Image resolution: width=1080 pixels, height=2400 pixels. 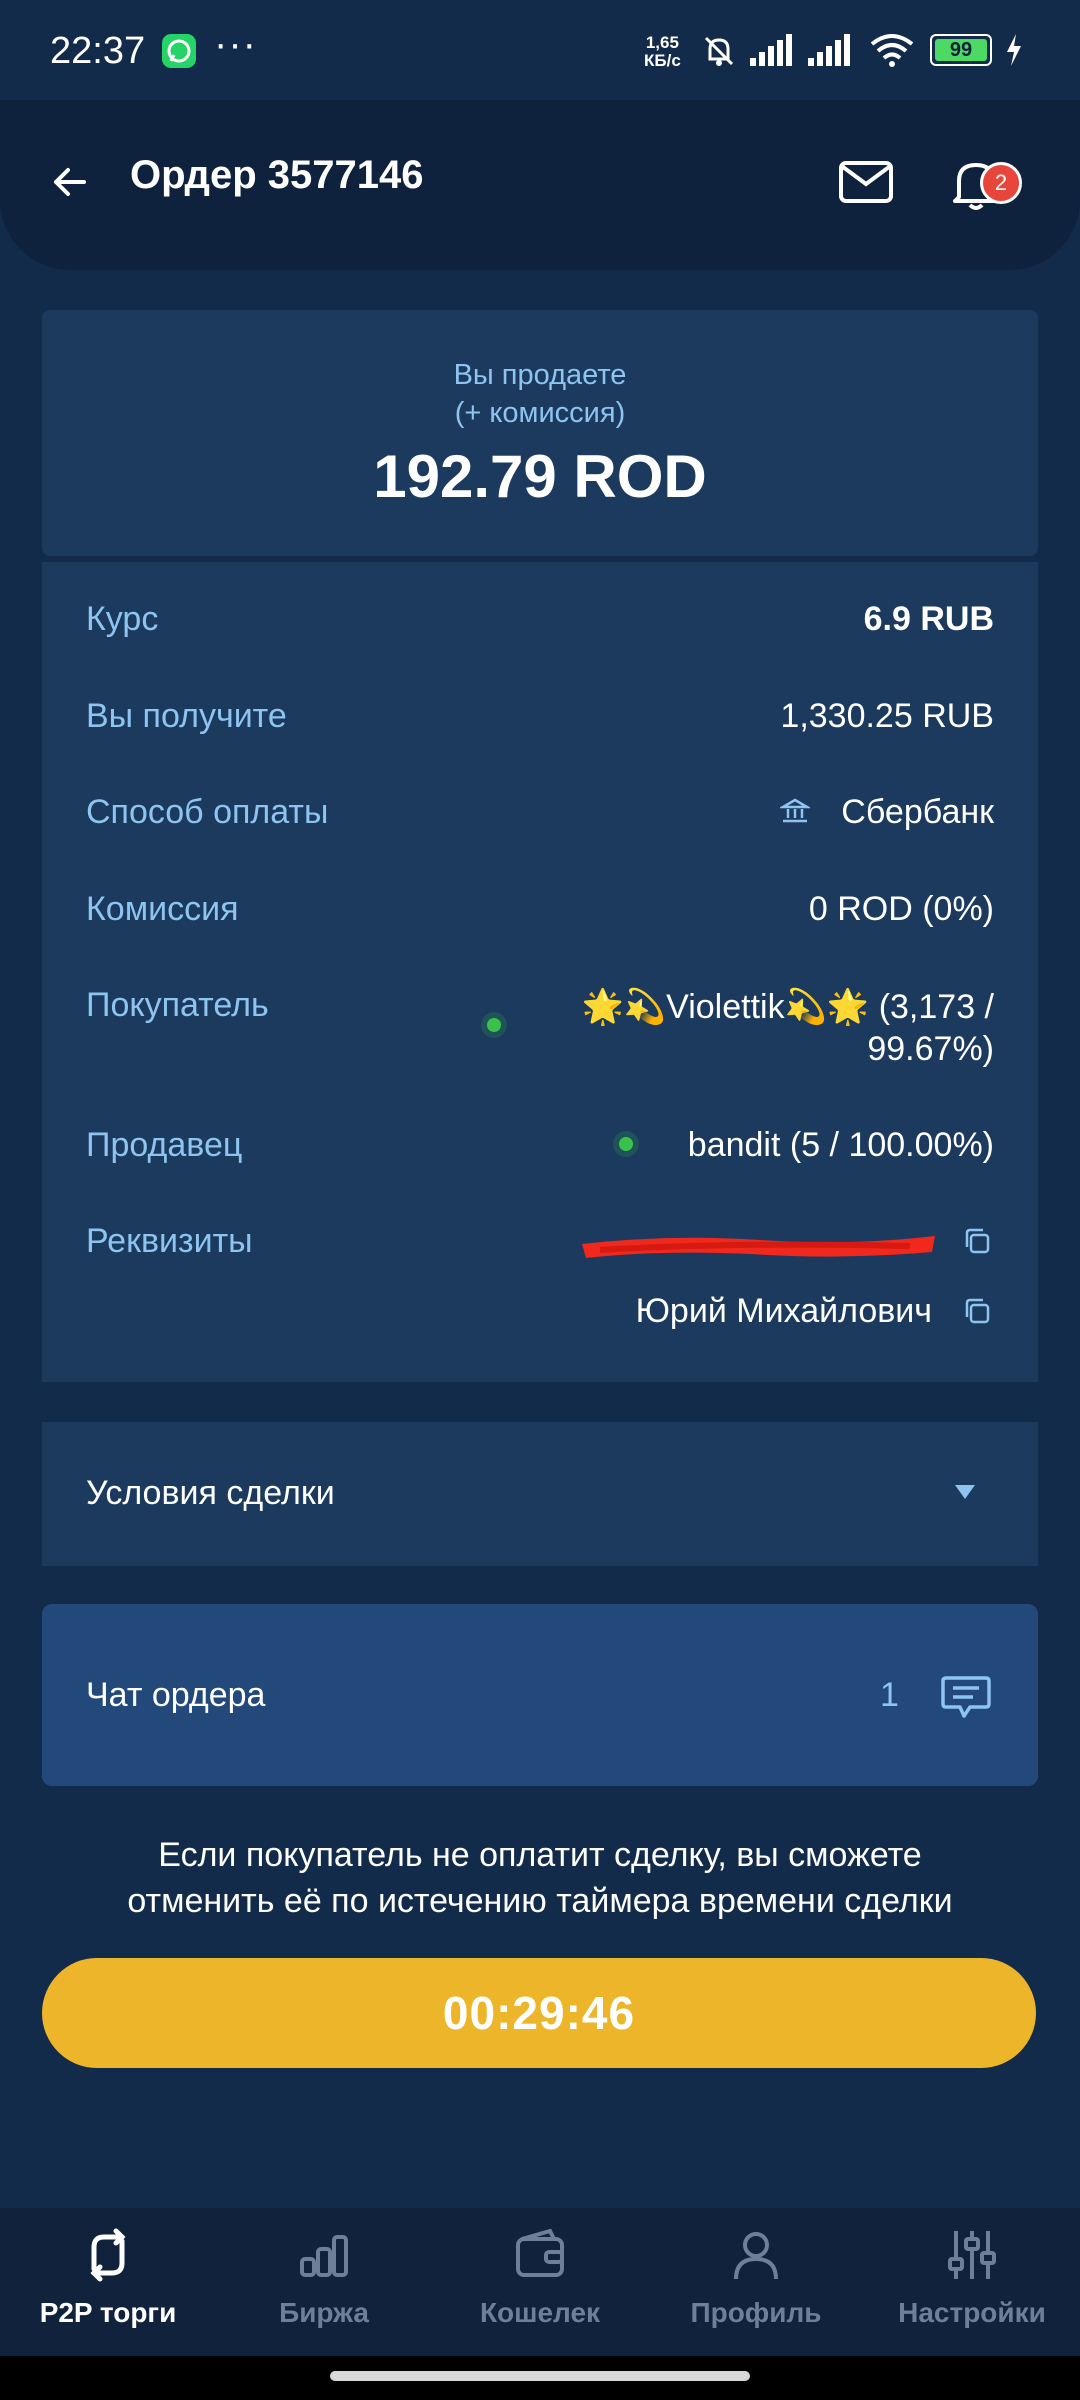 I want to click on rate-value: 6.9 RUB, so click(x=928, y=619).